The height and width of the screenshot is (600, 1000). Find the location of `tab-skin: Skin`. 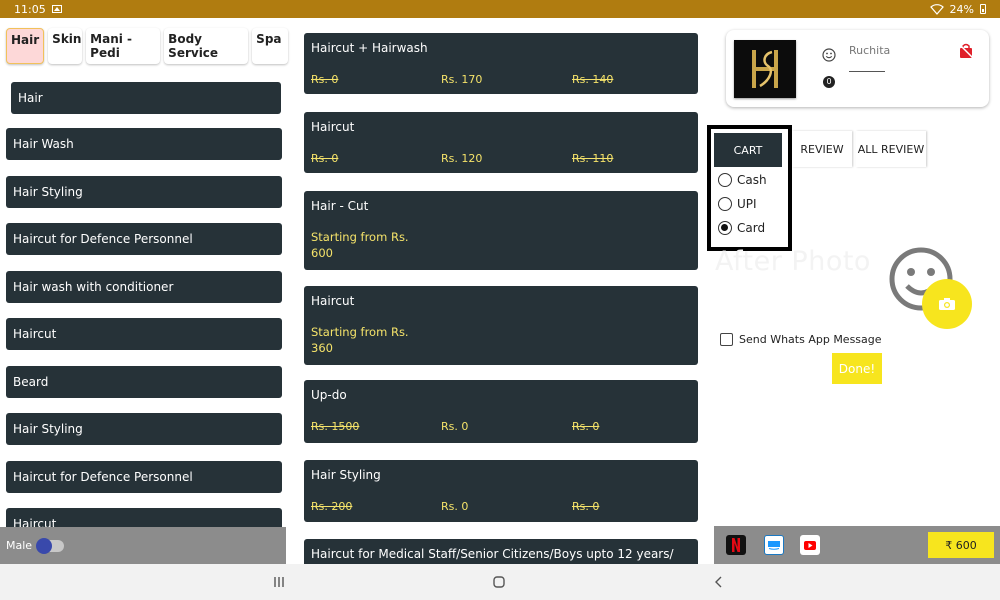

tab-skin: Skin is located at coordinates (65, 46).